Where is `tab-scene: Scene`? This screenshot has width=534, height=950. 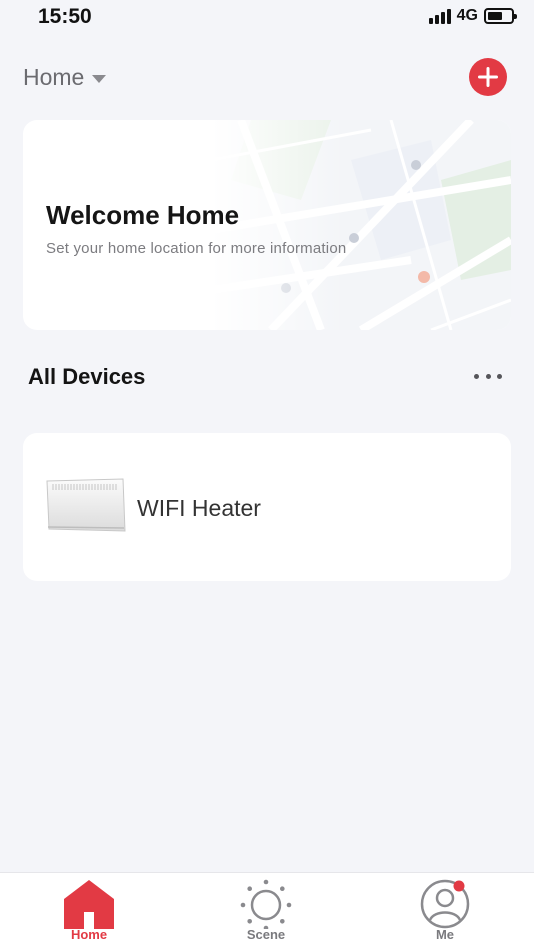 tab-scene: Scene is located at coordinates (266, 911).